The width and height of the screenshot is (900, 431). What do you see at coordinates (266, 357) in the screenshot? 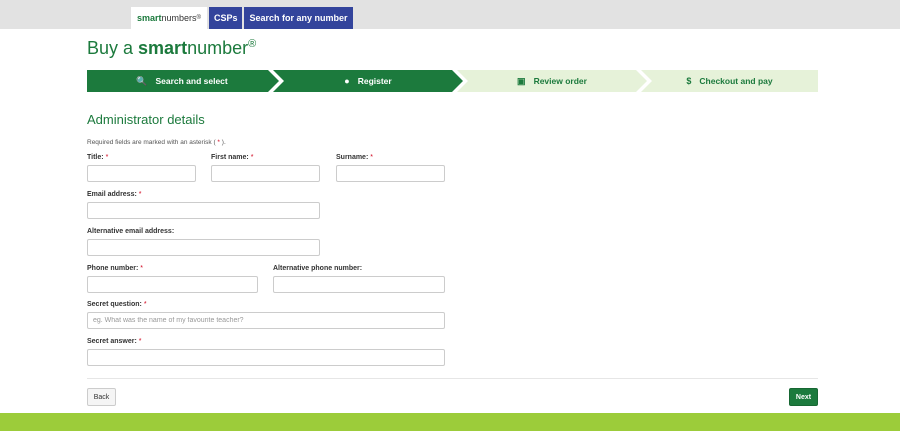
I see `secret-answer-input` at bounding box center [266, 357].